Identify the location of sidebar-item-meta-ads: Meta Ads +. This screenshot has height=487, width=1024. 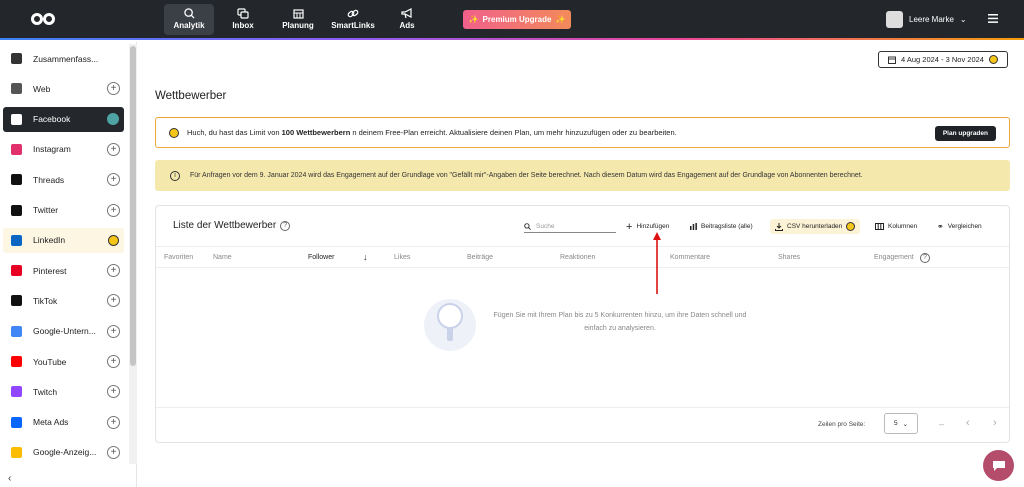
(63, 422).